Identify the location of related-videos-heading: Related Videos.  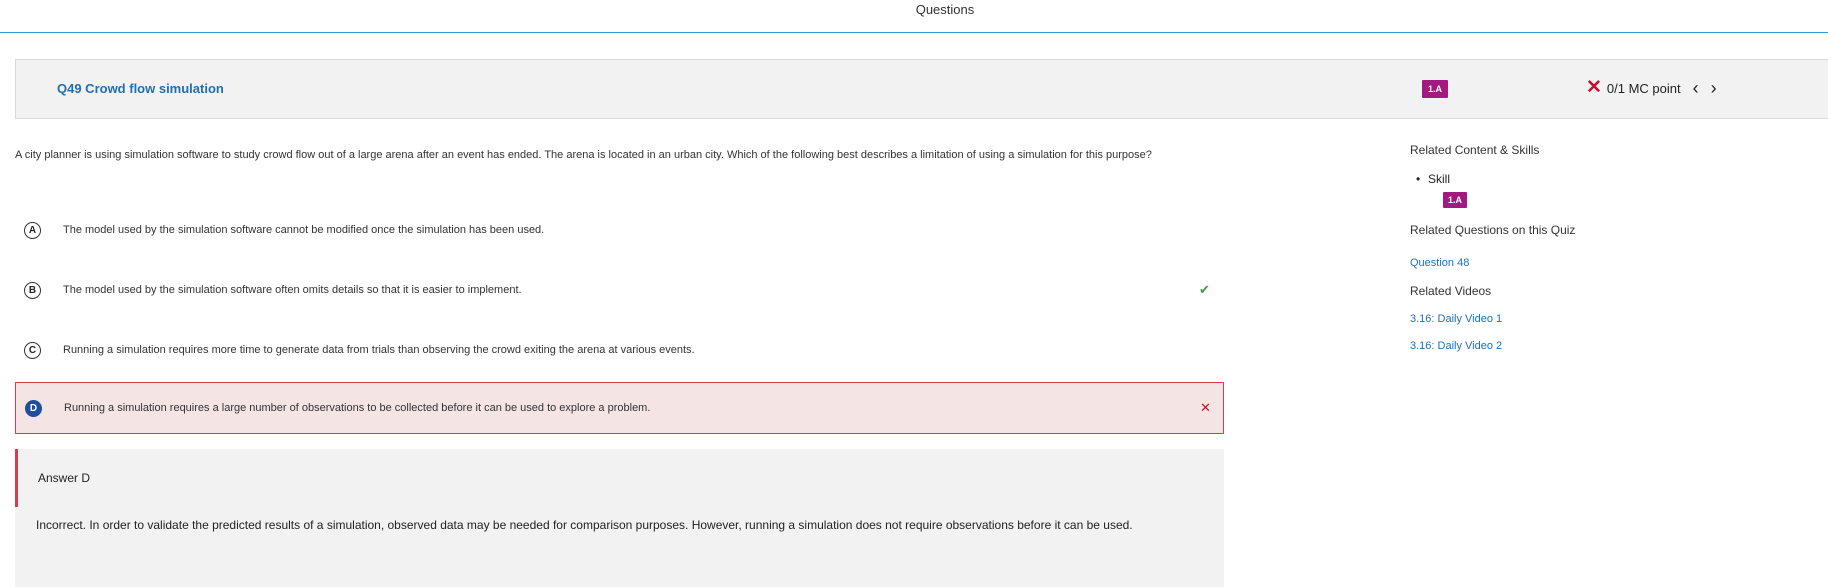
(1451, 291).